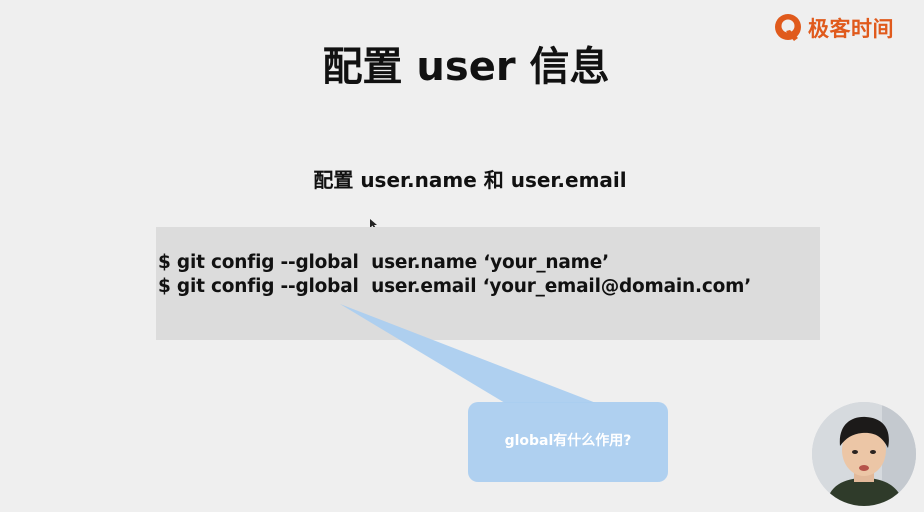 The height and width of the screenshot is (512, 924). I want to click on slide-subtitle: 配置 user.name 和 user.email, so click(470, 180).